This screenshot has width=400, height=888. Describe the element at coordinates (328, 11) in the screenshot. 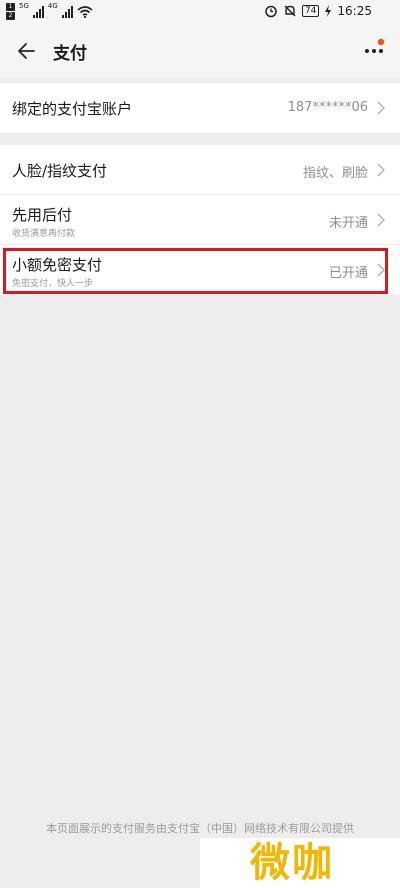

I see `charging-icon` at that location.